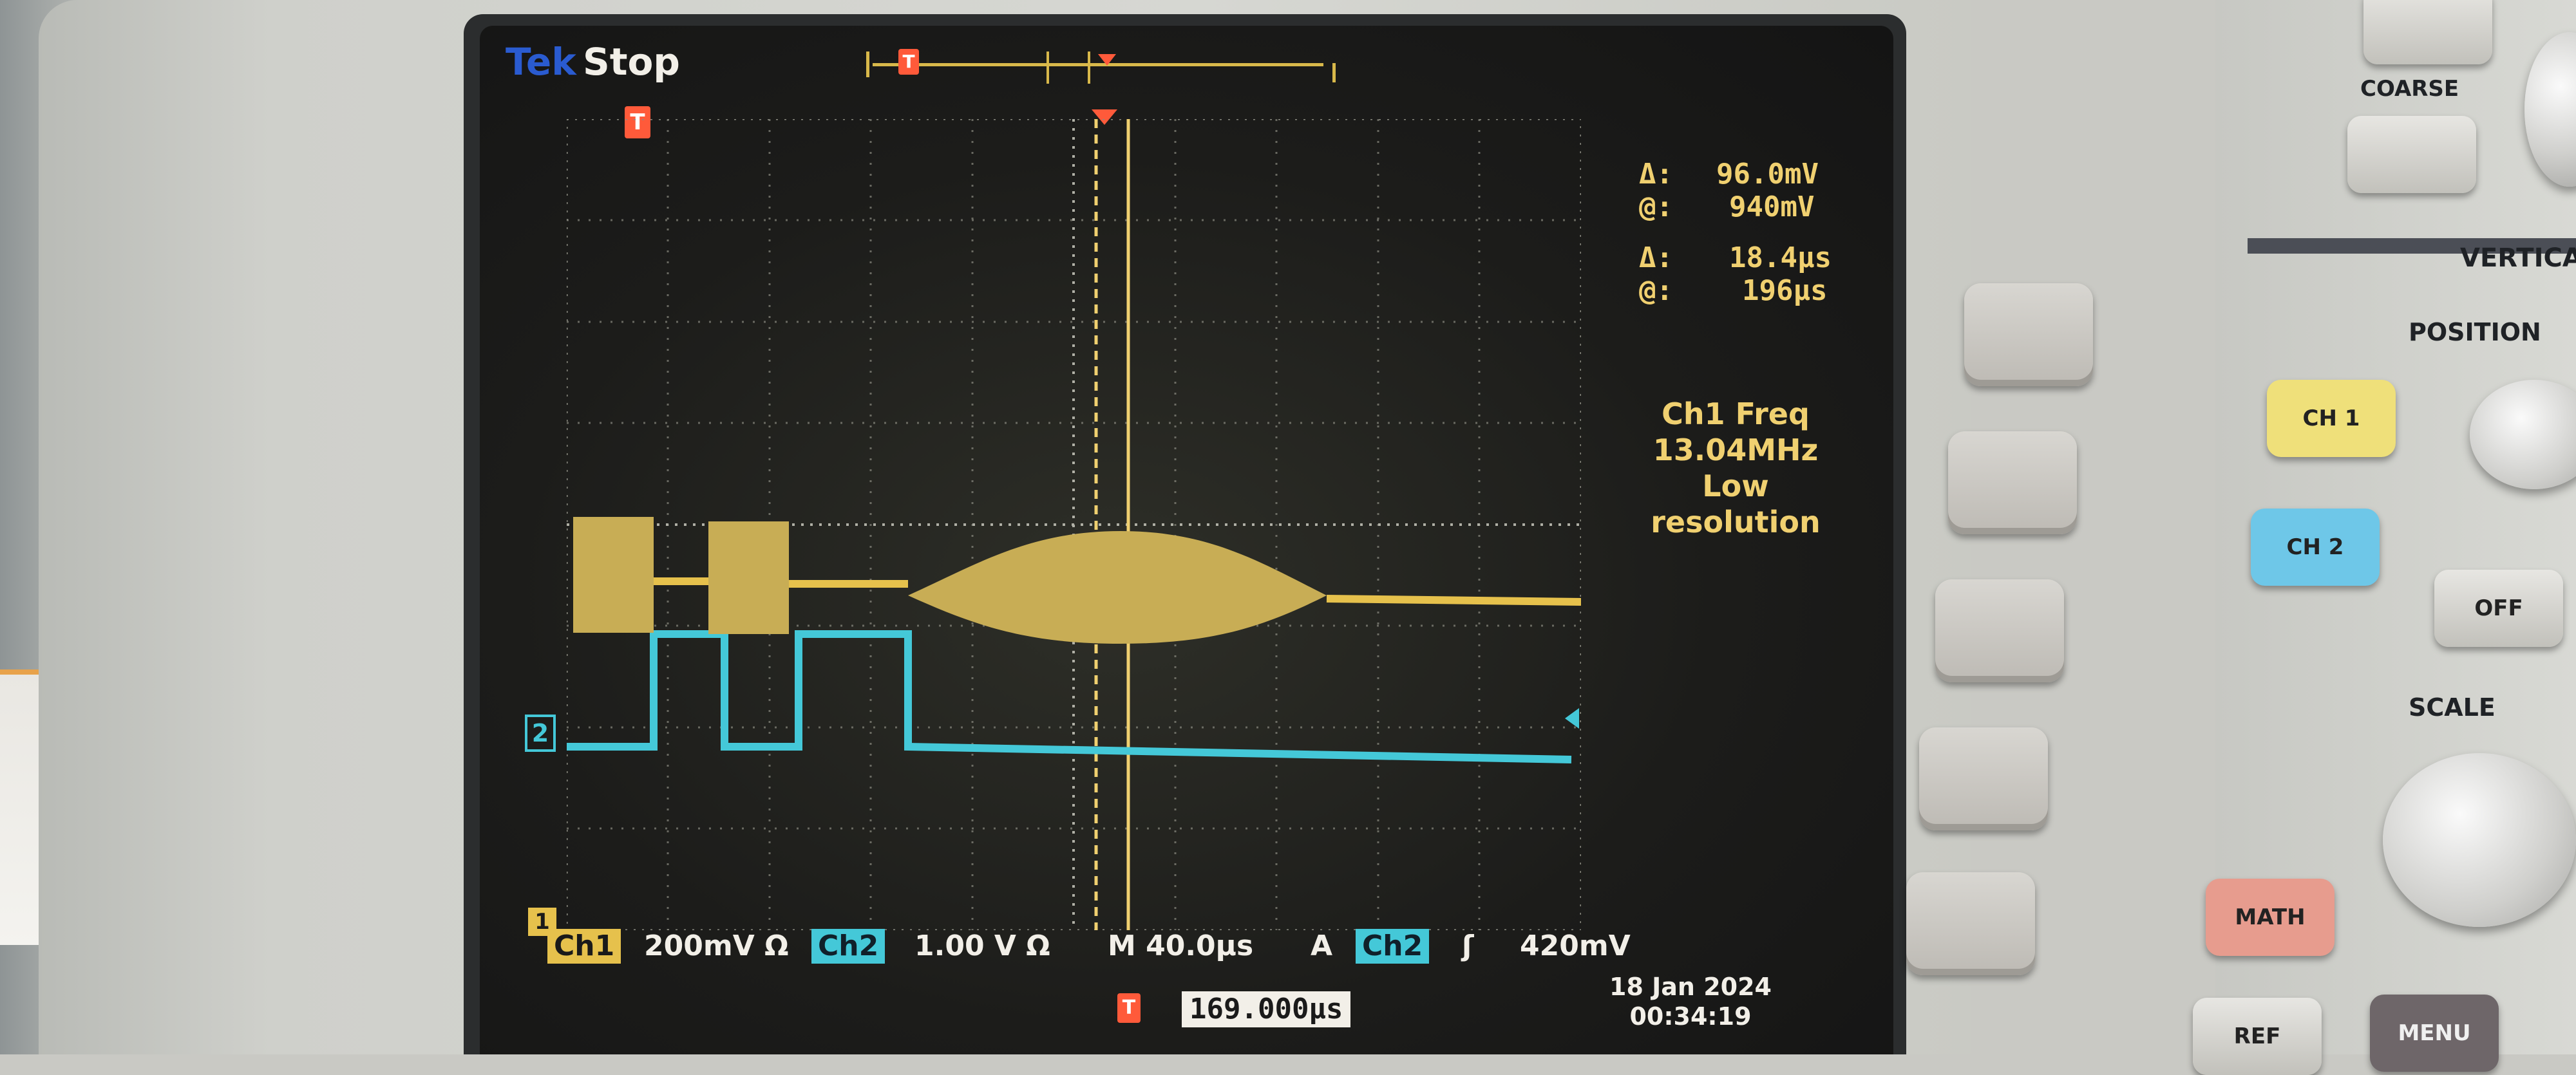 The image size is (2576, 1075). I want to click on time-label: 00:34:19, so click(1690, 1016).